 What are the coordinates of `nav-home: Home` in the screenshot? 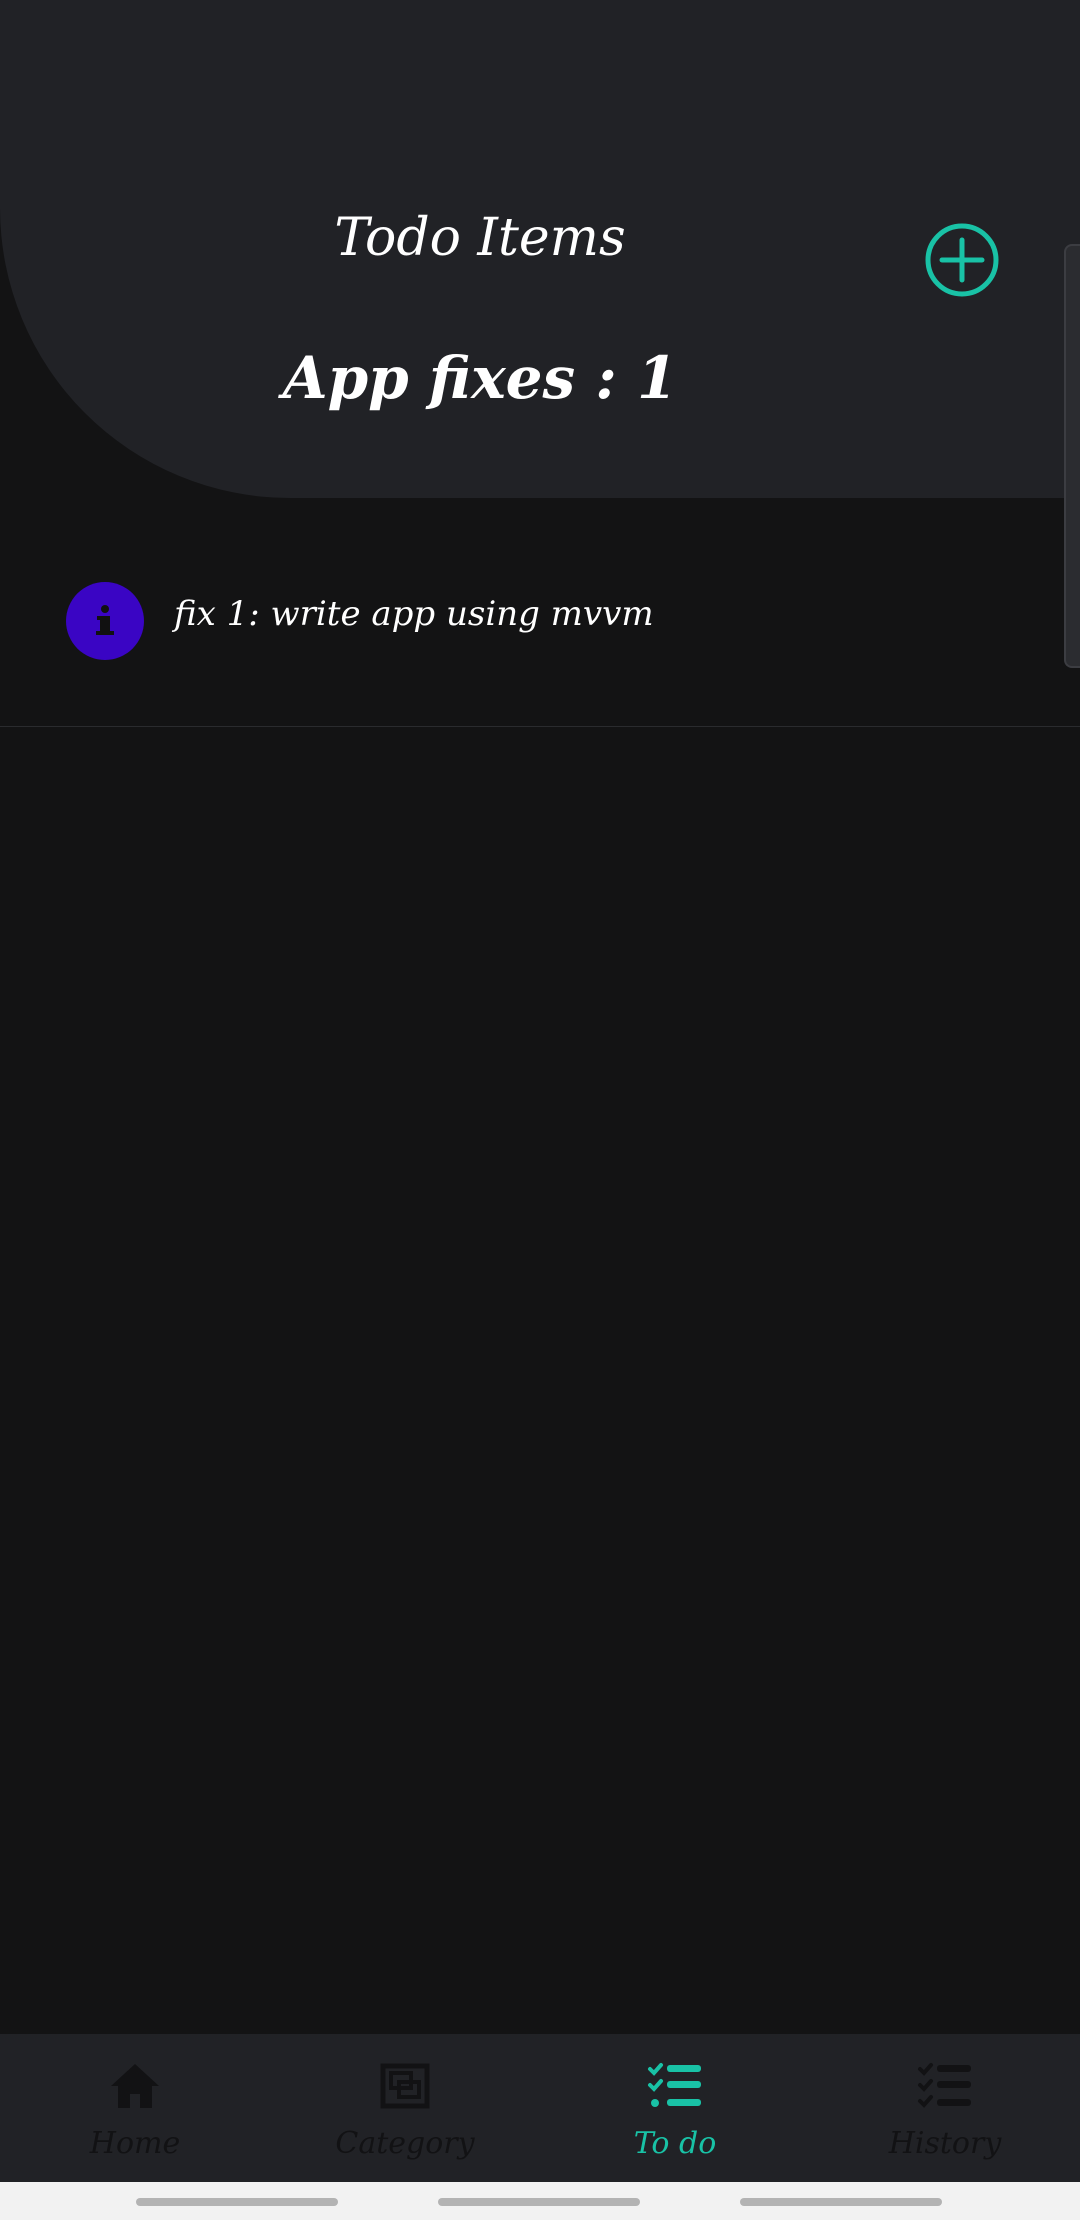 It's located at (135, 2108).